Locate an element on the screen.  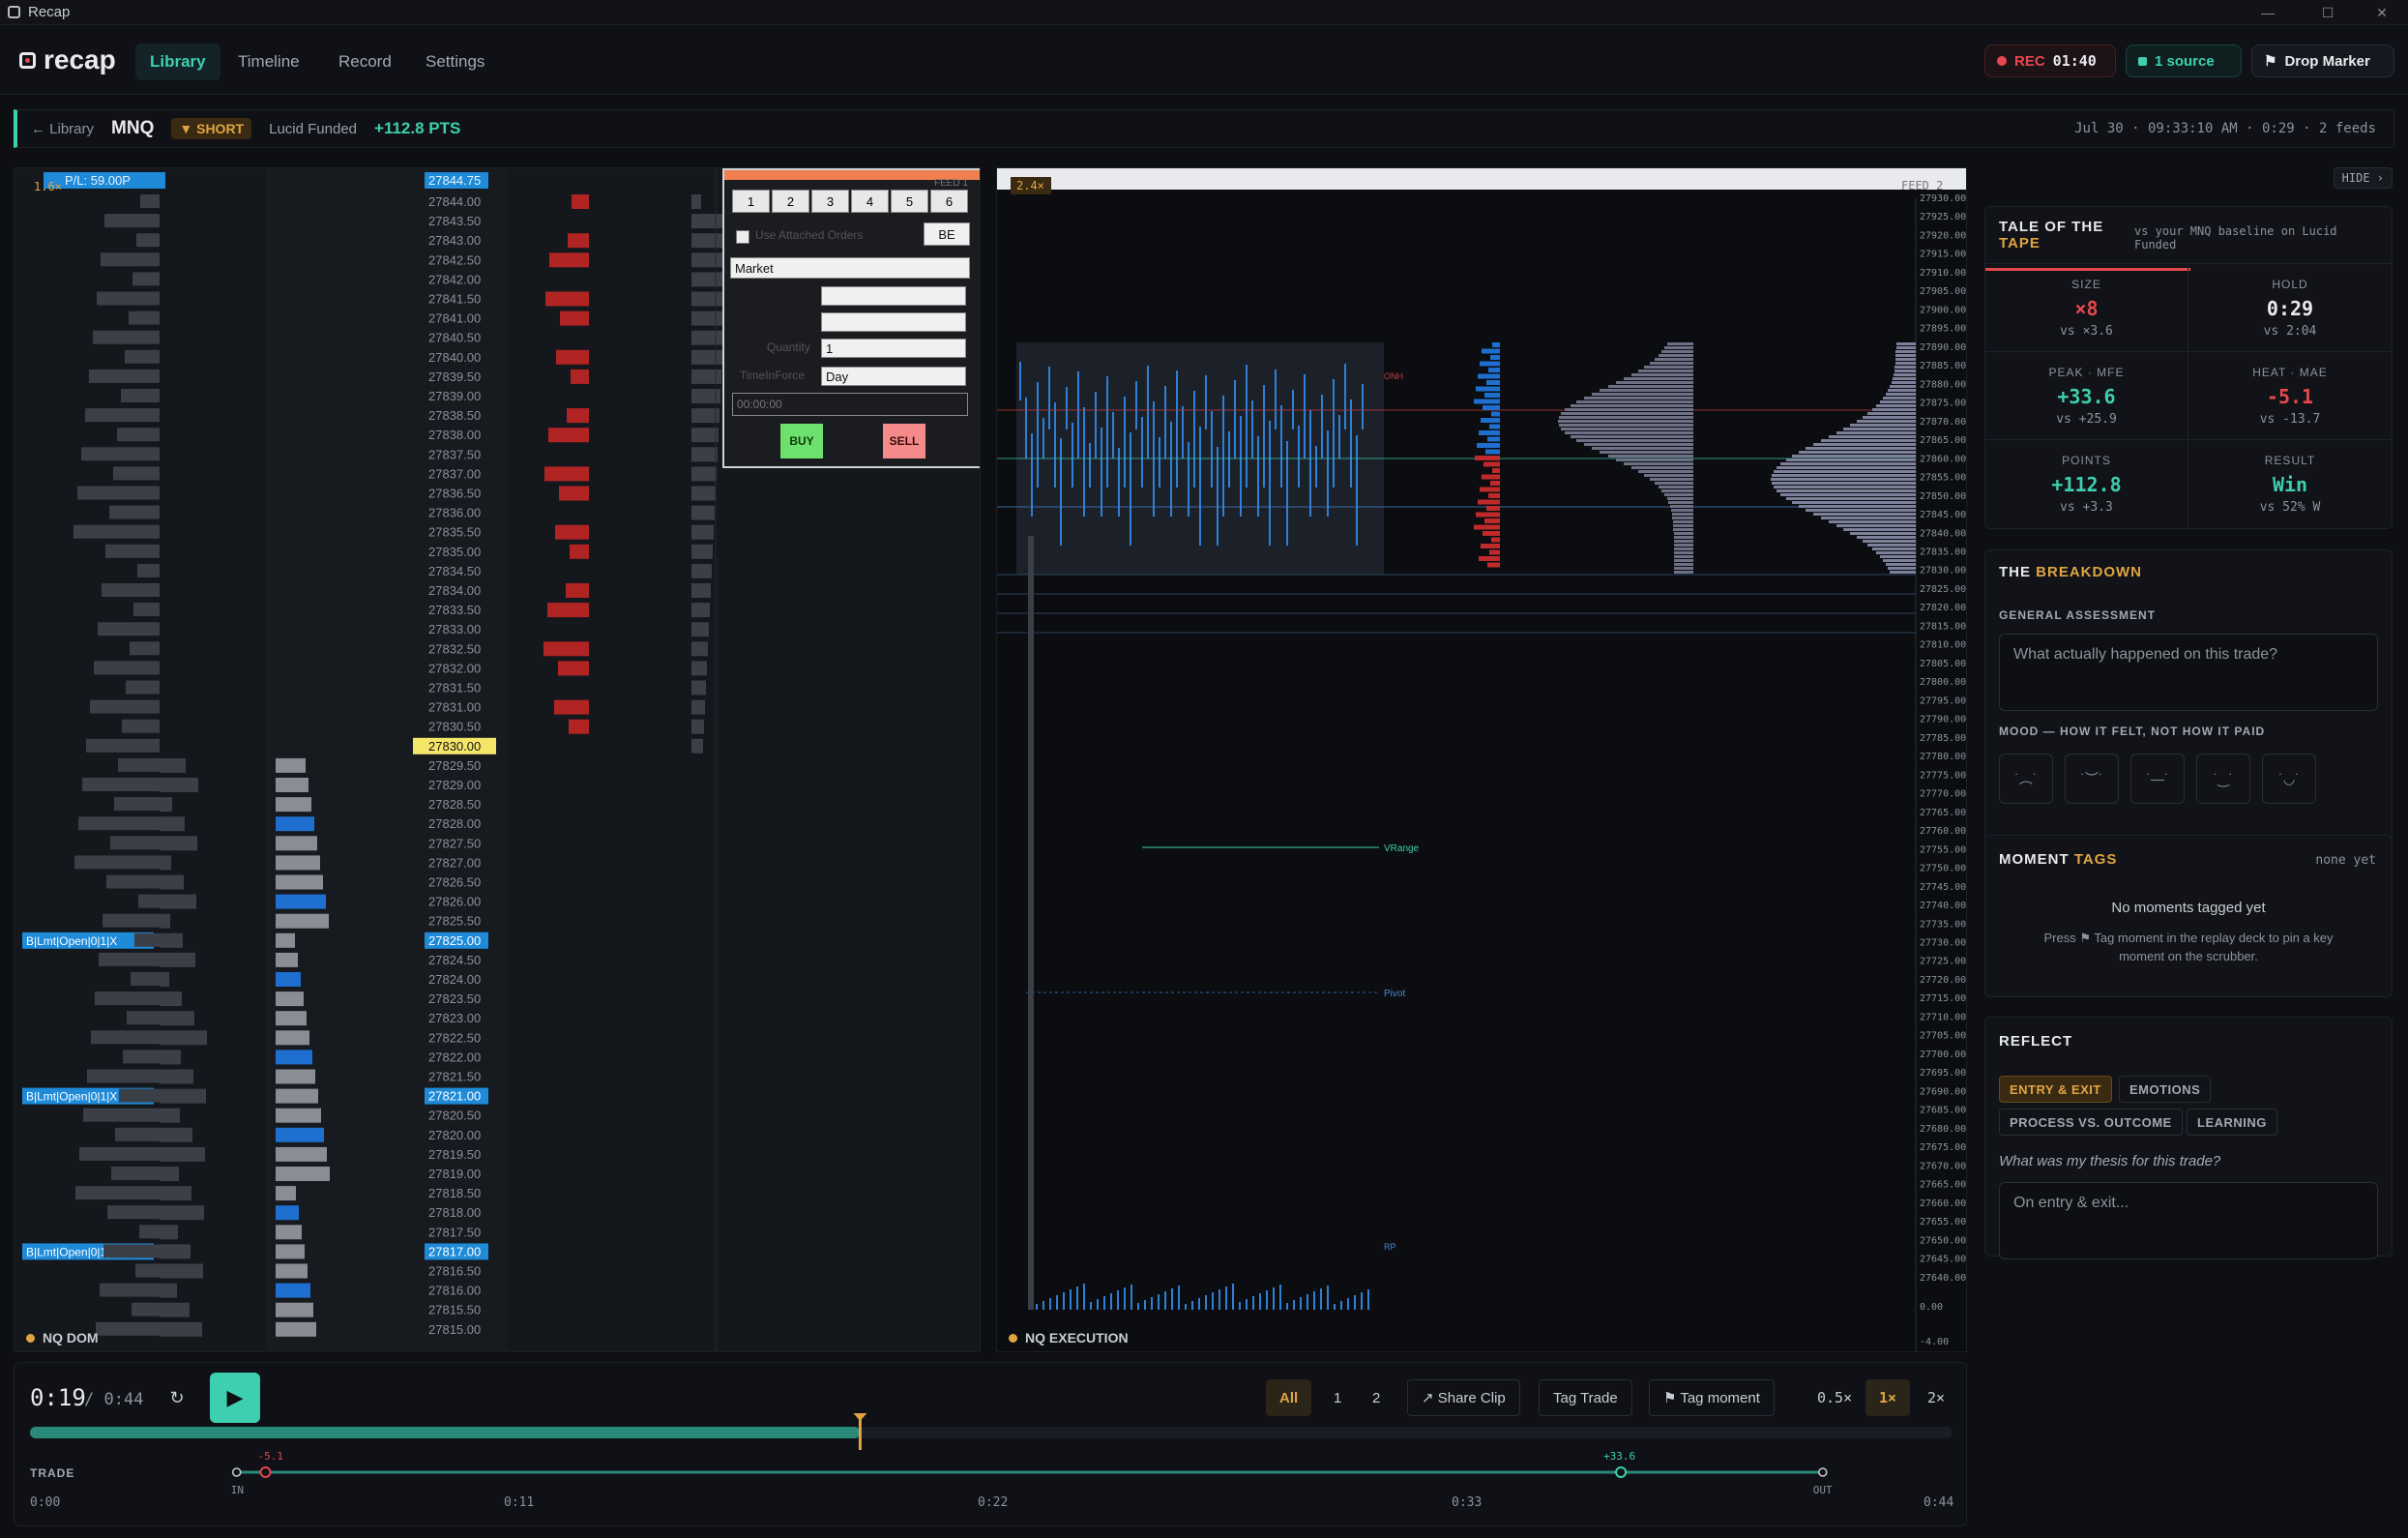
dom-price: 27828.00 is located at coordinates (454, 824).